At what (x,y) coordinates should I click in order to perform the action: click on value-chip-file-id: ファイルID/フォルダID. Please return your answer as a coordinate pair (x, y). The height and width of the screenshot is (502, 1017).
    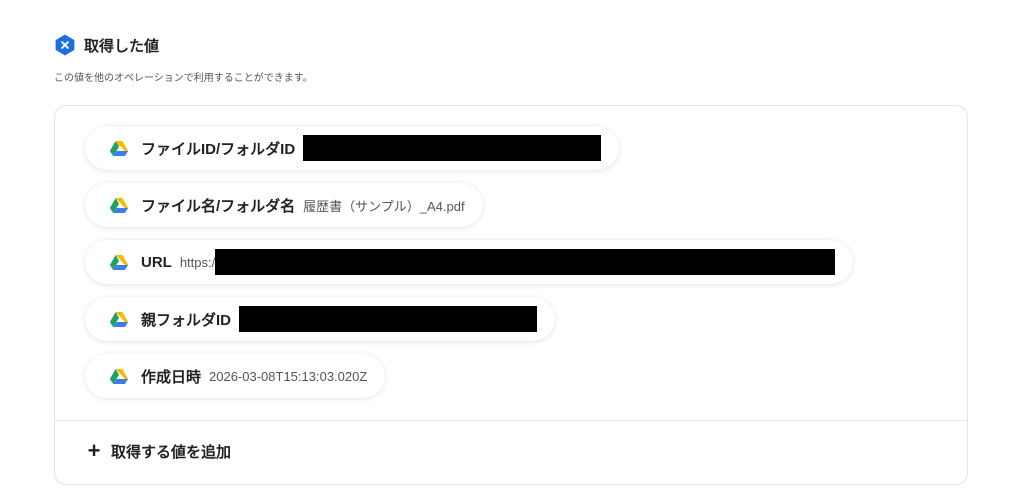
    Looking at the image, I should click on (352, 148).